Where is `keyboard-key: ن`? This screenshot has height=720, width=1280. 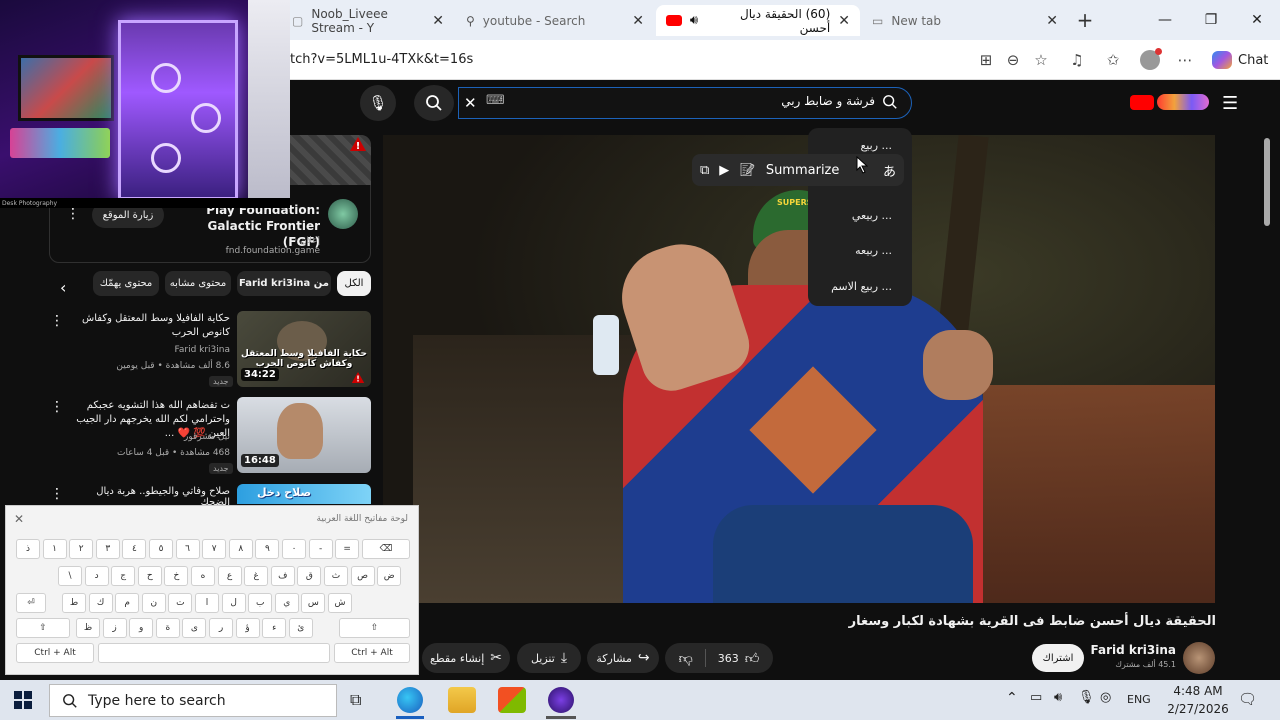
keyboard-key: ن is located at coordinates (153, 603).